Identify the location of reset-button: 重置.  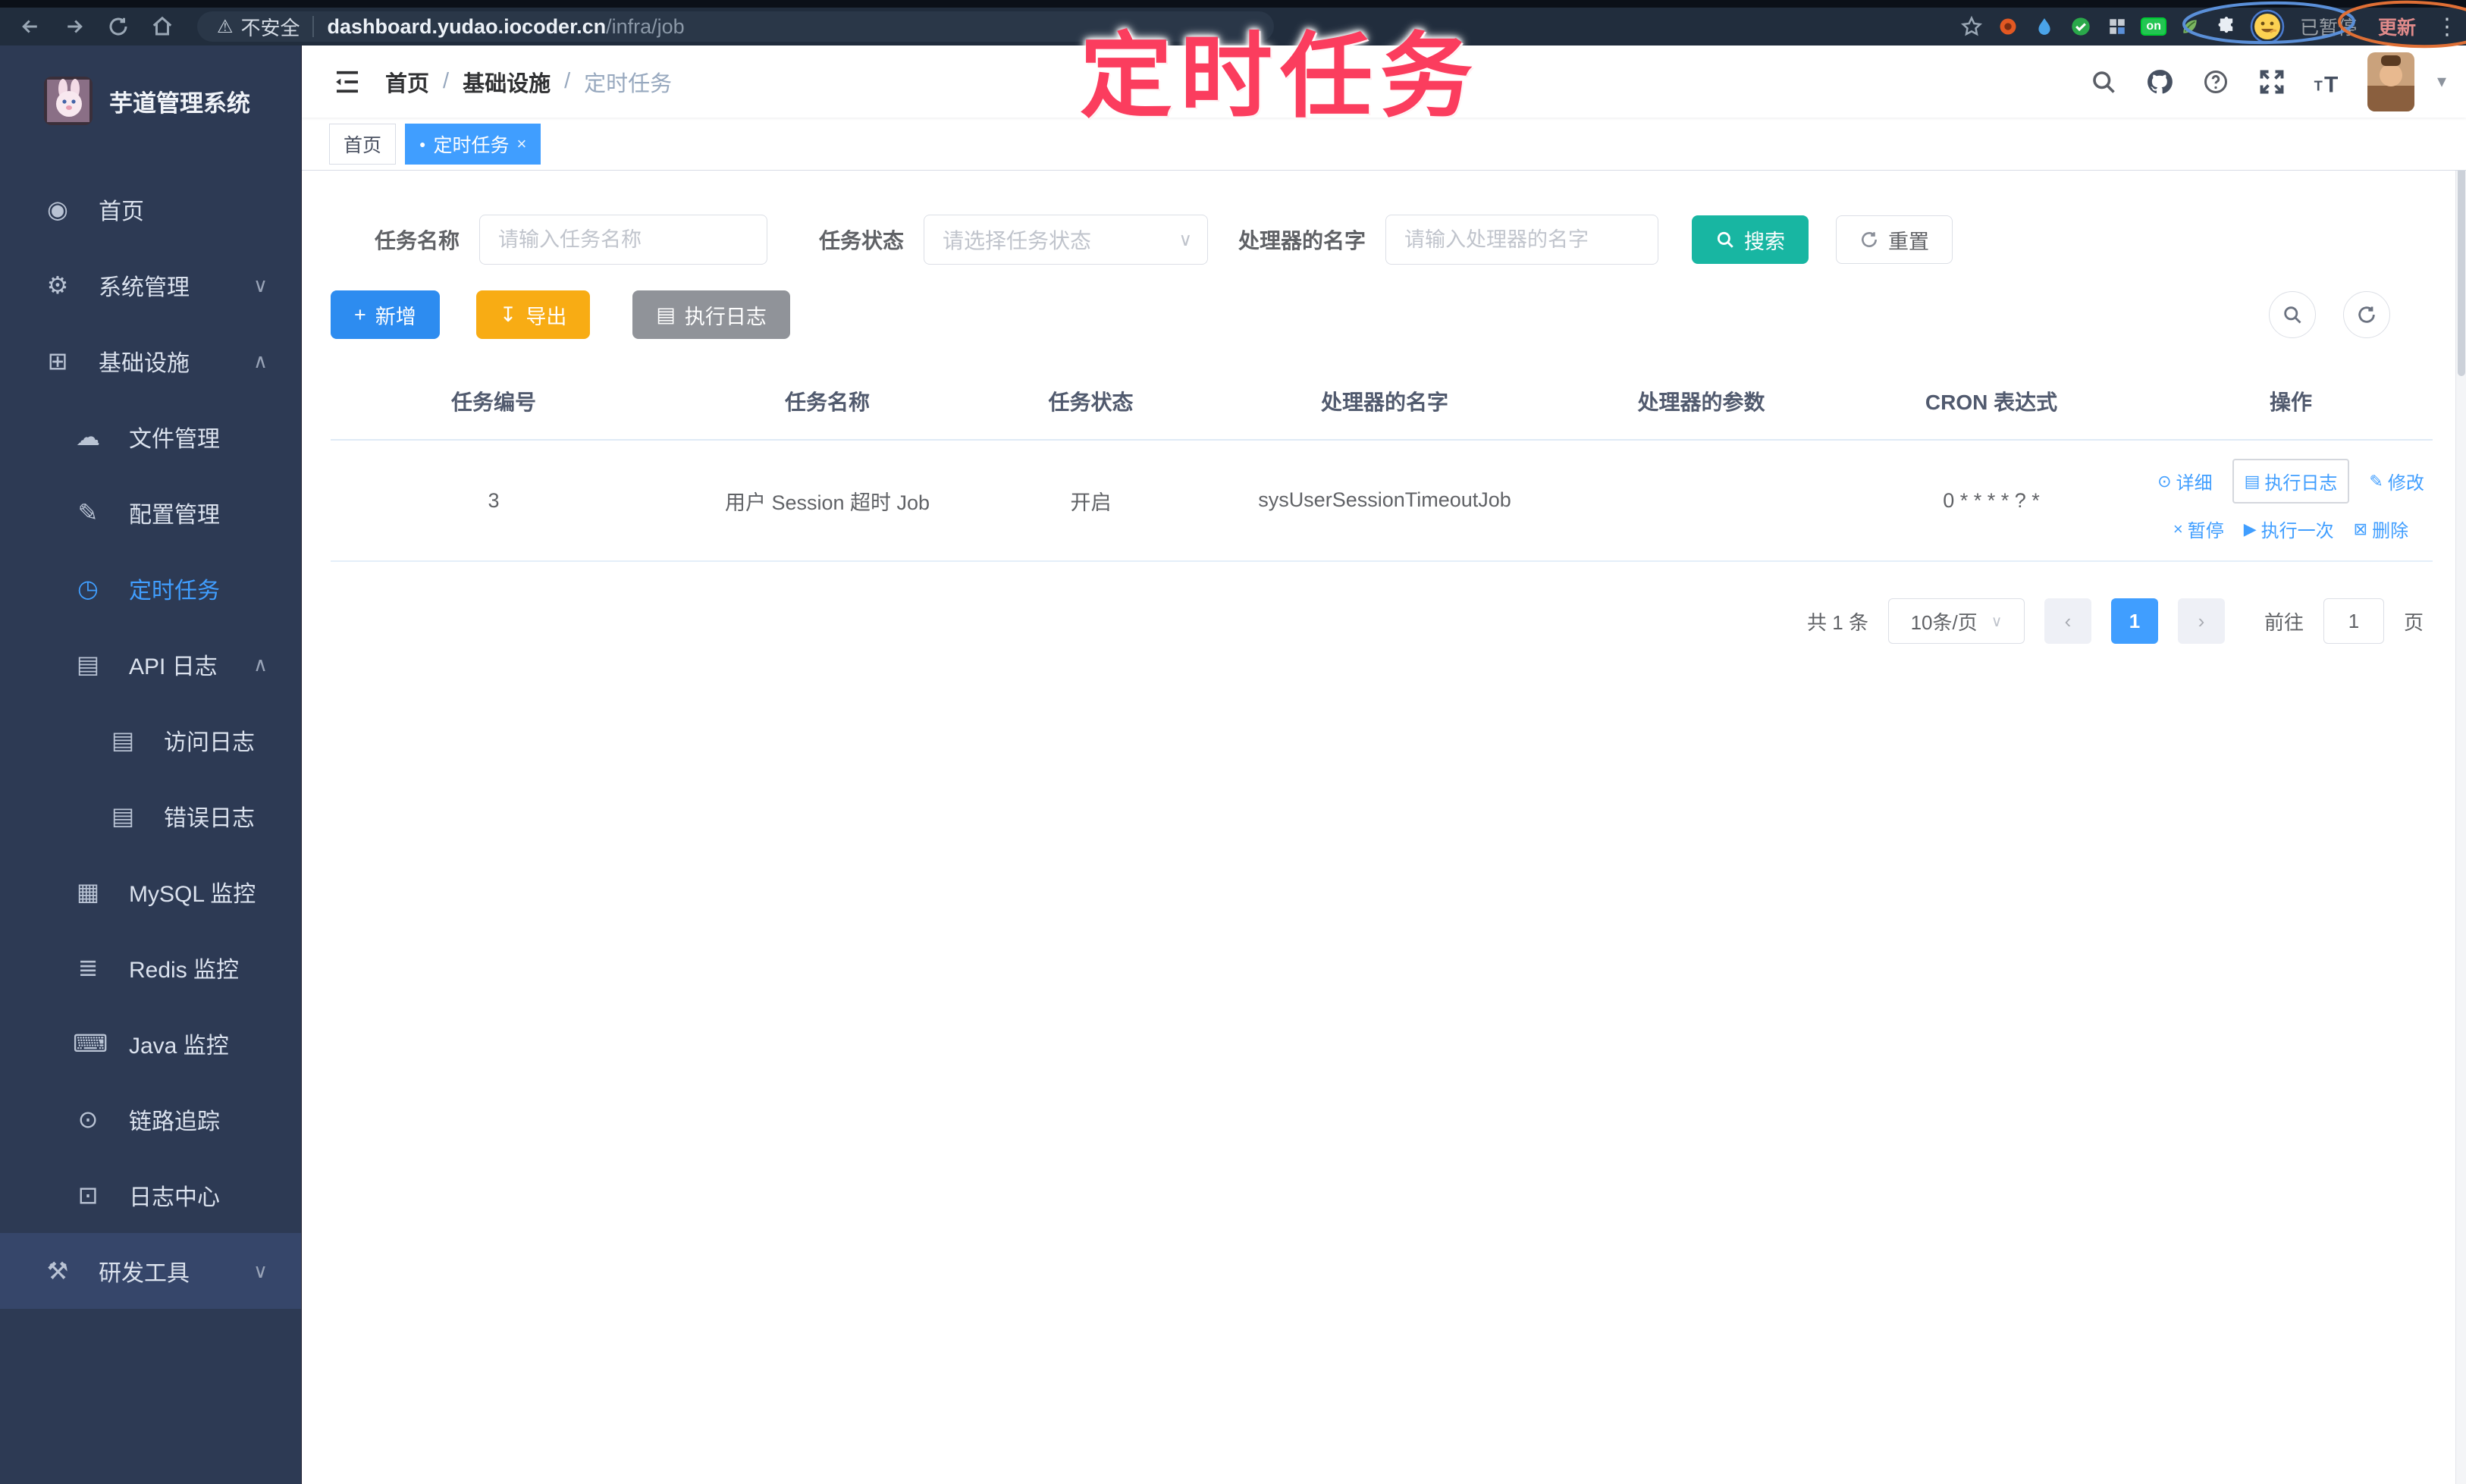
(1894, 239).